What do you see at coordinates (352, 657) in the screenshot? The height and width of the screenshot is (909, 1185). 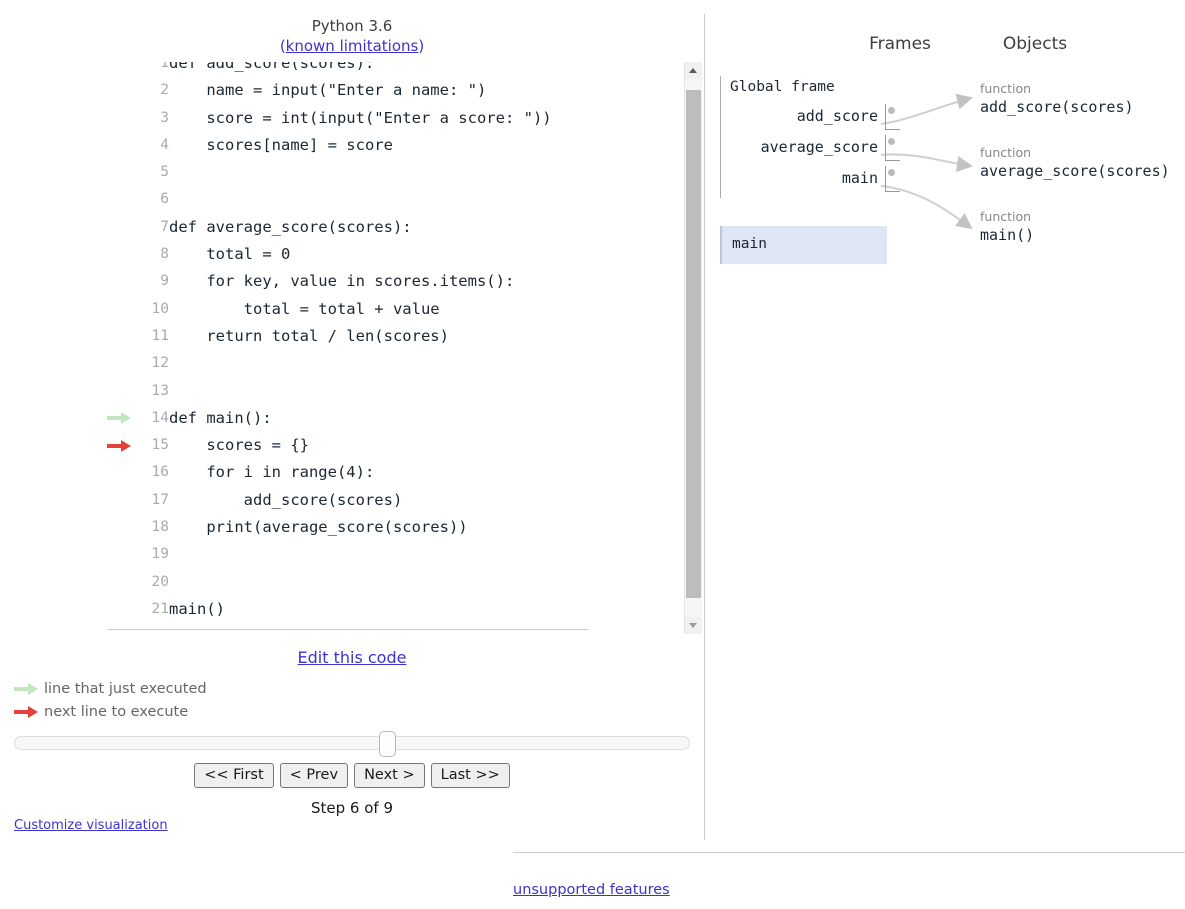 I see `edit-this-code-link: Edit this code` at bounding box center [352, 657].